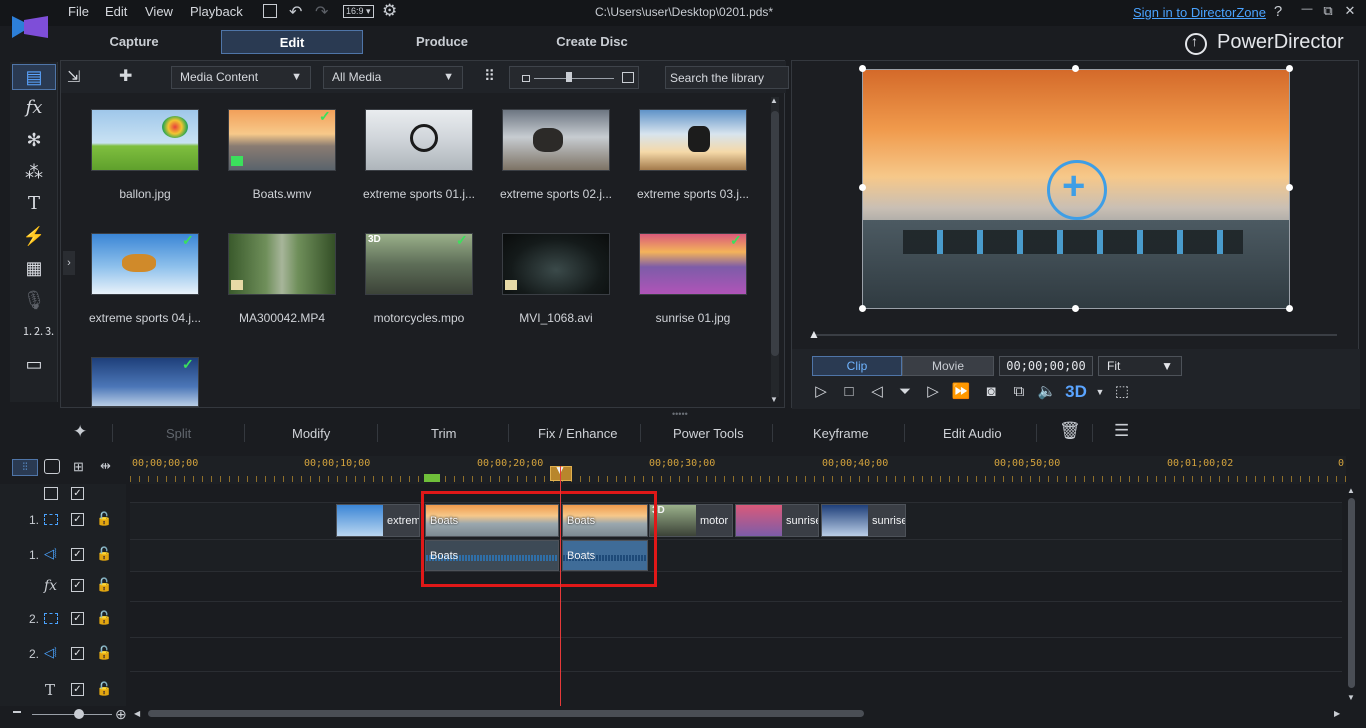 Image resolution: width=1366 pixels, height=728 pixels. I want to click on split-marker-icon: ⏷, so click(905, 392).